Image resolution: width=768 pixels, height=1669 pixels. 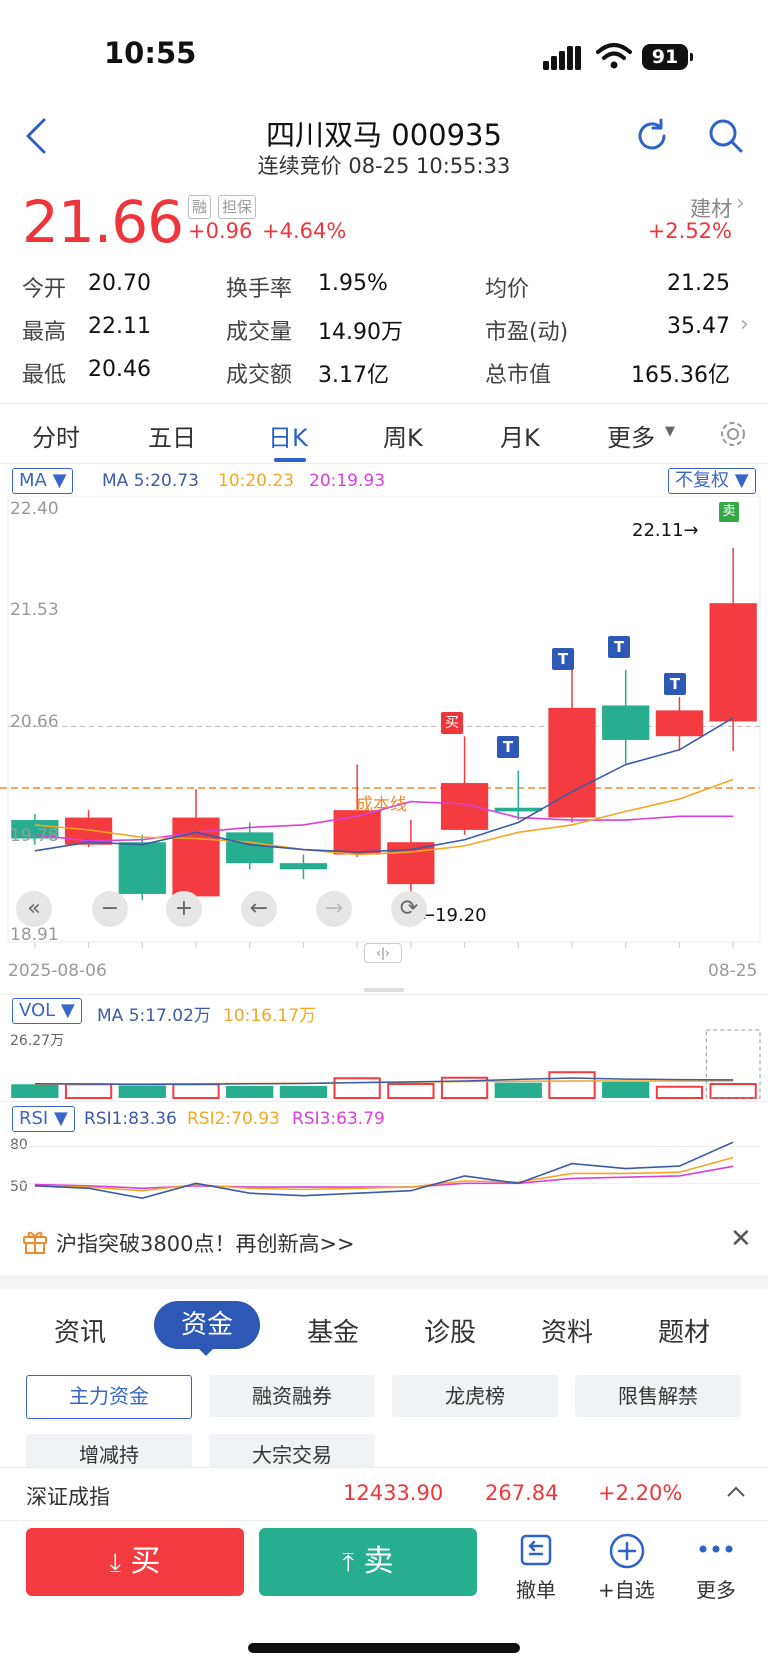 What do you see at coordinates (733, 1064) in the screenshot?
I see `selection-box` at bounding box center [733, 1064].